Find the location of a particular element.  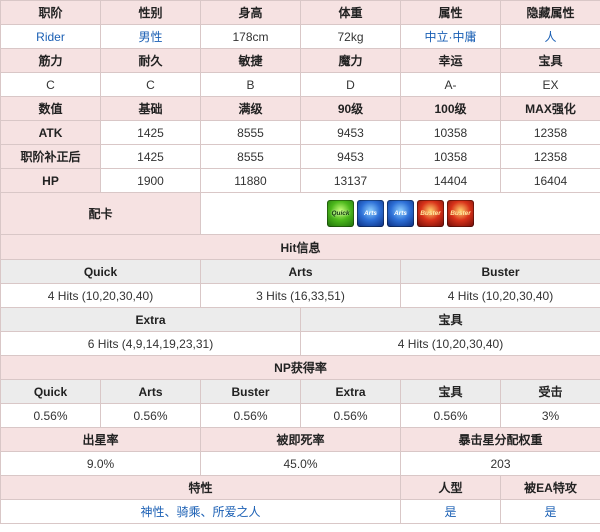

np-header-row: Quick Arts Buster Extra 宝具 受击 is located at coordinates (300, 391).